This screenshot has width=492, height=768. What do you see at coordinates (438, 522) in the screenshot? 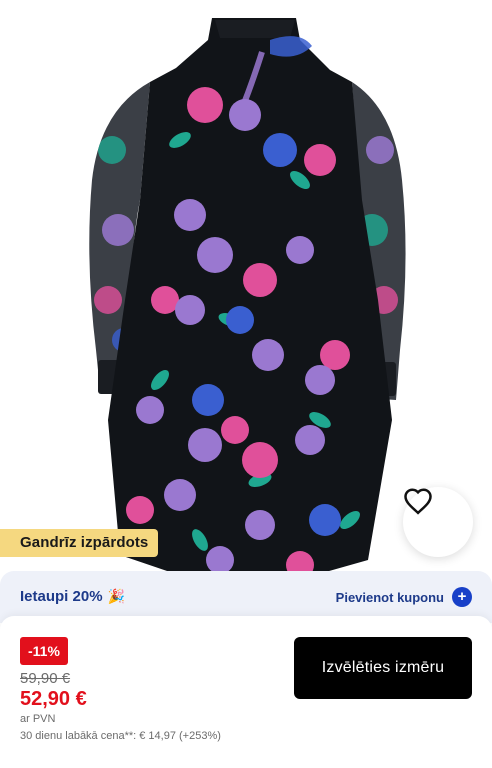
I see `wishlist-button` at bounding box center [438, 522].